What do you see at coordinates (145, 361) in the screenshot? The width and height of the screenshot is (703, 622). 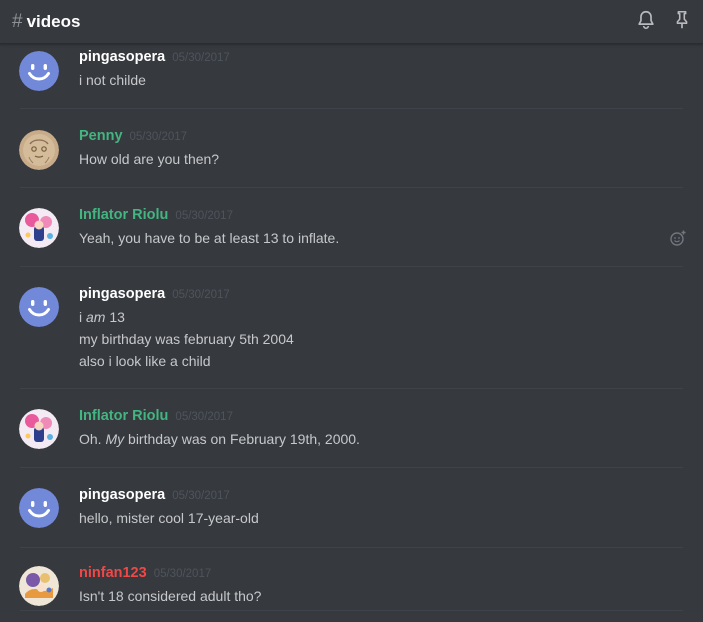 I see `message-text: also i look like a child` at bounding box center [145, 361].